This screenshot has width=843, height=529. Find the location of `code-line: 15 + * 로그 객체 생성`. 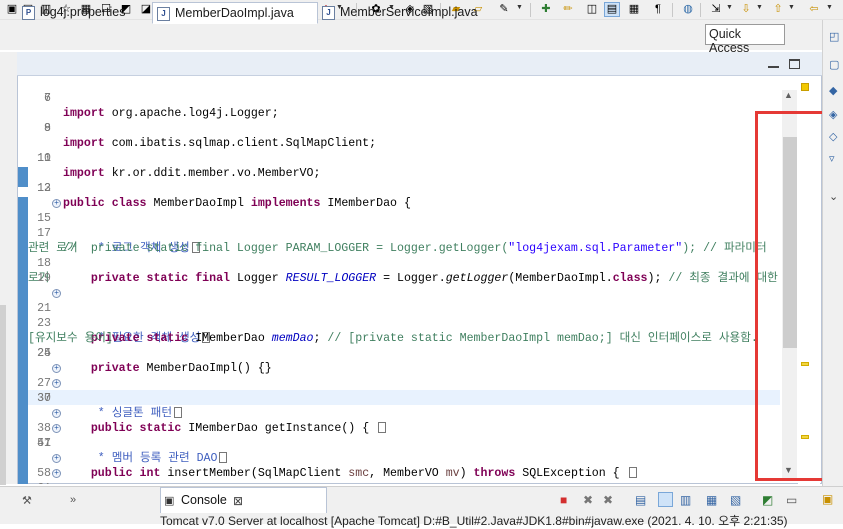

code-line: 15 + * 로그 객체 생성 is located at coordinates (114, 225).